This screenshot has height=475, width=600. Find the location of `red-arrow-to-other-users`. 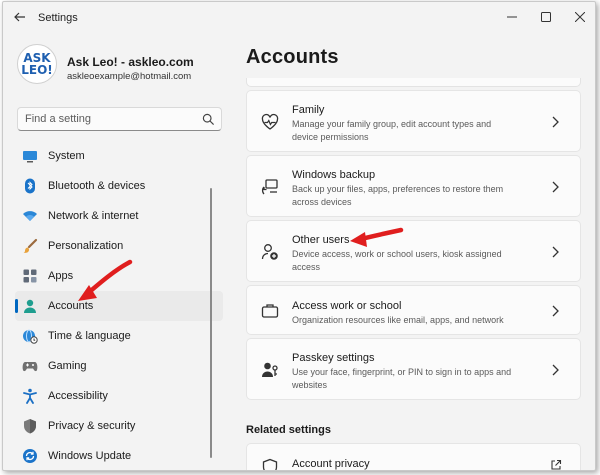

red-arrow-to-other-users is located at coordinates (377, 237).